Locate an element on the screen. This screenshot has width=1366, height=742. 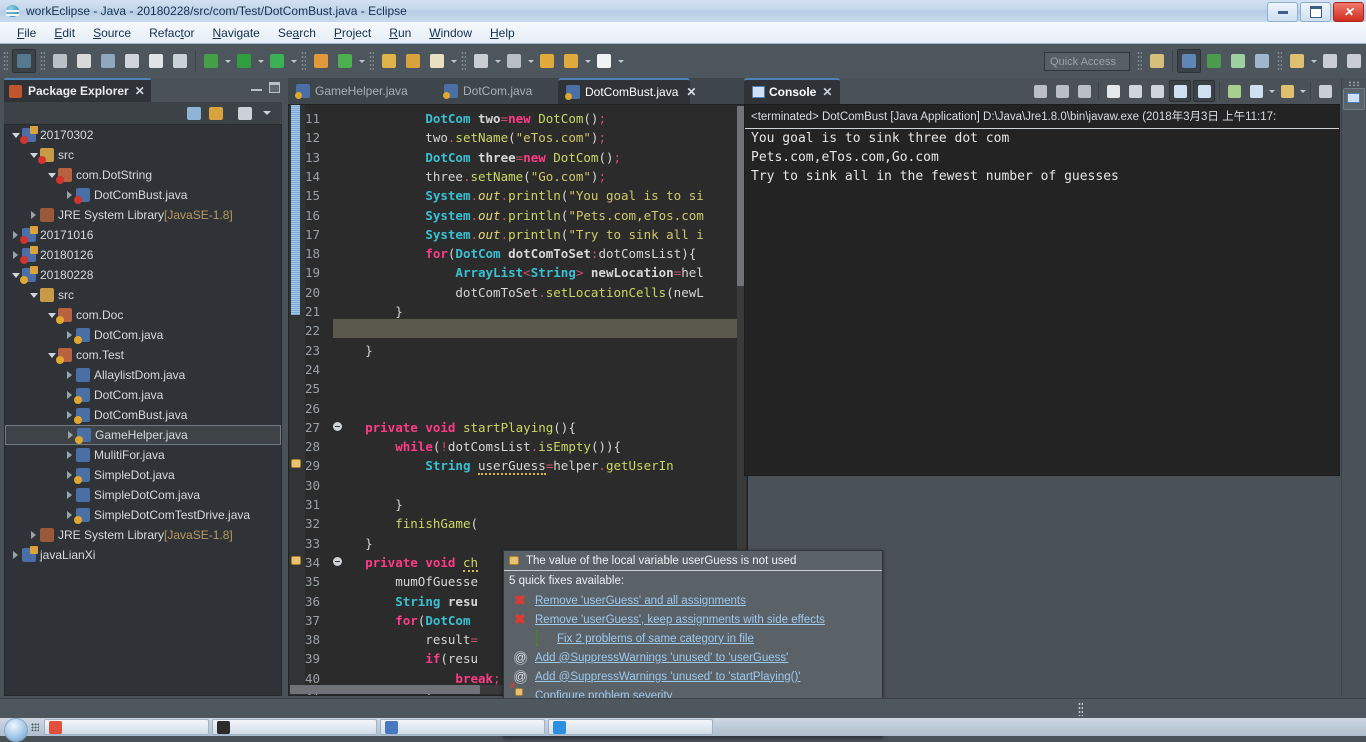
open-perspective-button is located at coordinates (1157, 61).